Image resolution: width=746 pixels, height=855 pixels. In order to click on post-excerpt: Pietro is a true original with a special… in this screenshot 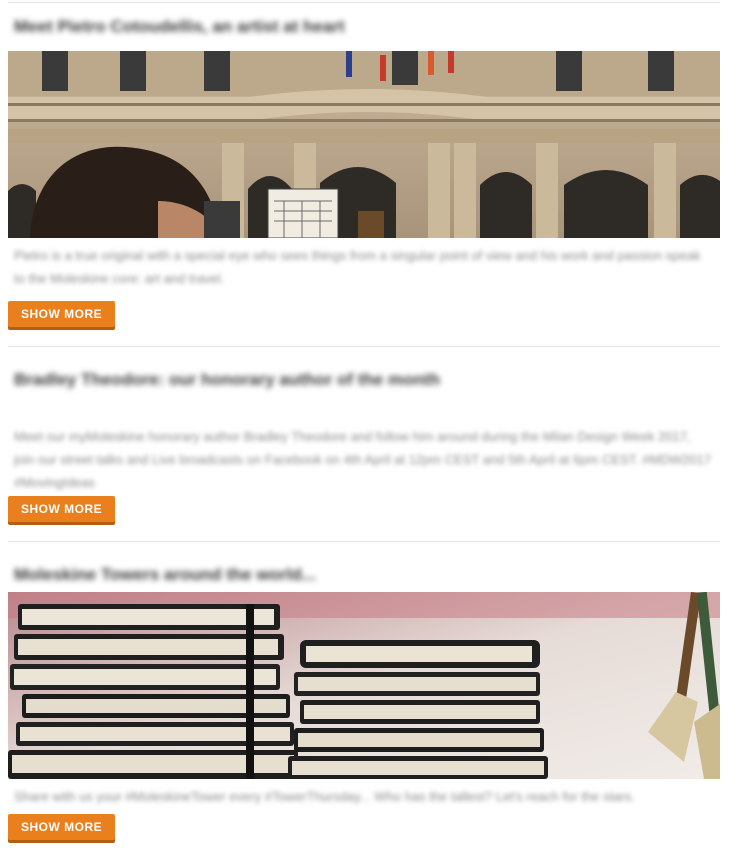, I will do `click(357, 267)`.